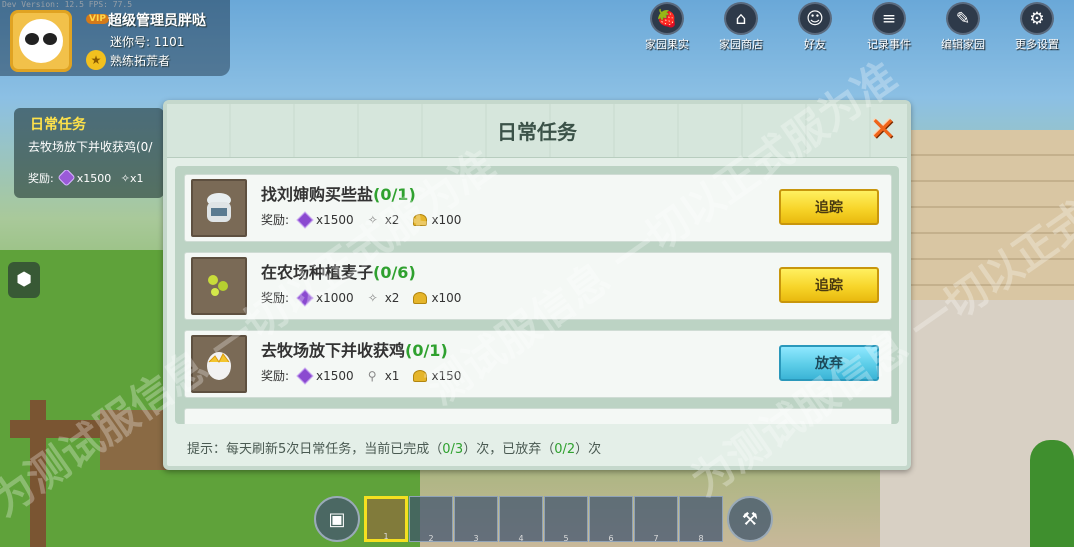 This screenshot has height=547, width=1074. I want to click on reward-gem-amount: x1000, so click(335, 297).